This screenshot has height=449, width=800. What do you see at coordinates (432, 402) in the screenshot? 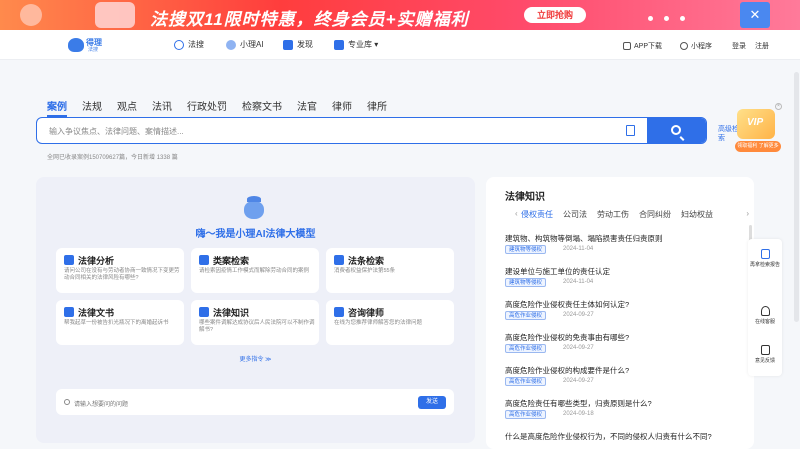
I see `send-button: 发送` at bounding box center [432, 402].